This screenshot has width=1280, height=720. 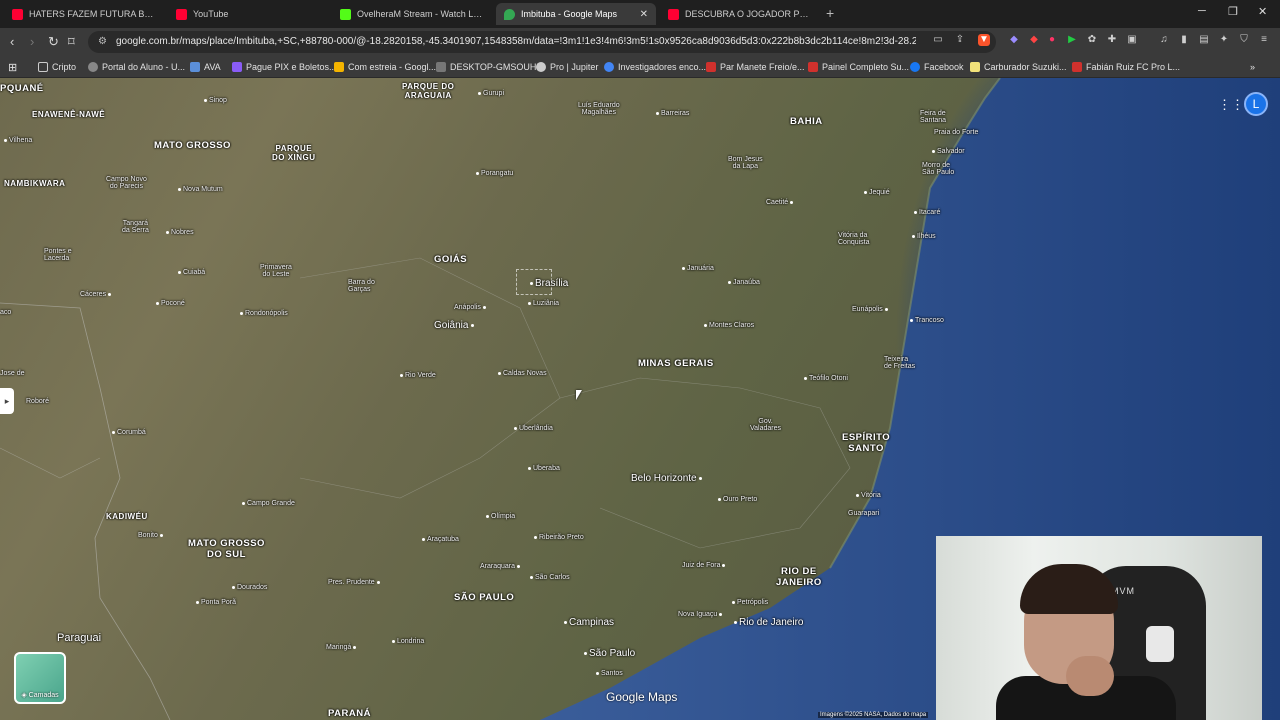 What do you see at coordinates (216, 602) in the screenshot?
I see `city-ponta-pora: Ponta Porã` at bounding box center [216, 602].